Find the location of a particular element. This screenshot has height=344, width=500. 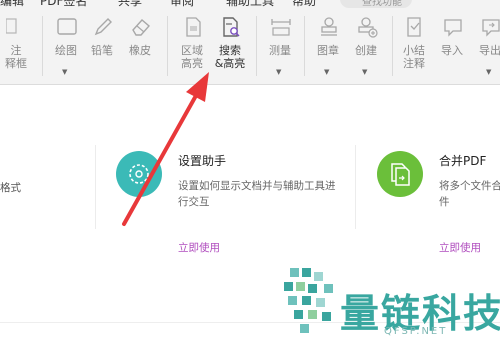

mosaic-logo-icon is located at coordinates (308, 300).